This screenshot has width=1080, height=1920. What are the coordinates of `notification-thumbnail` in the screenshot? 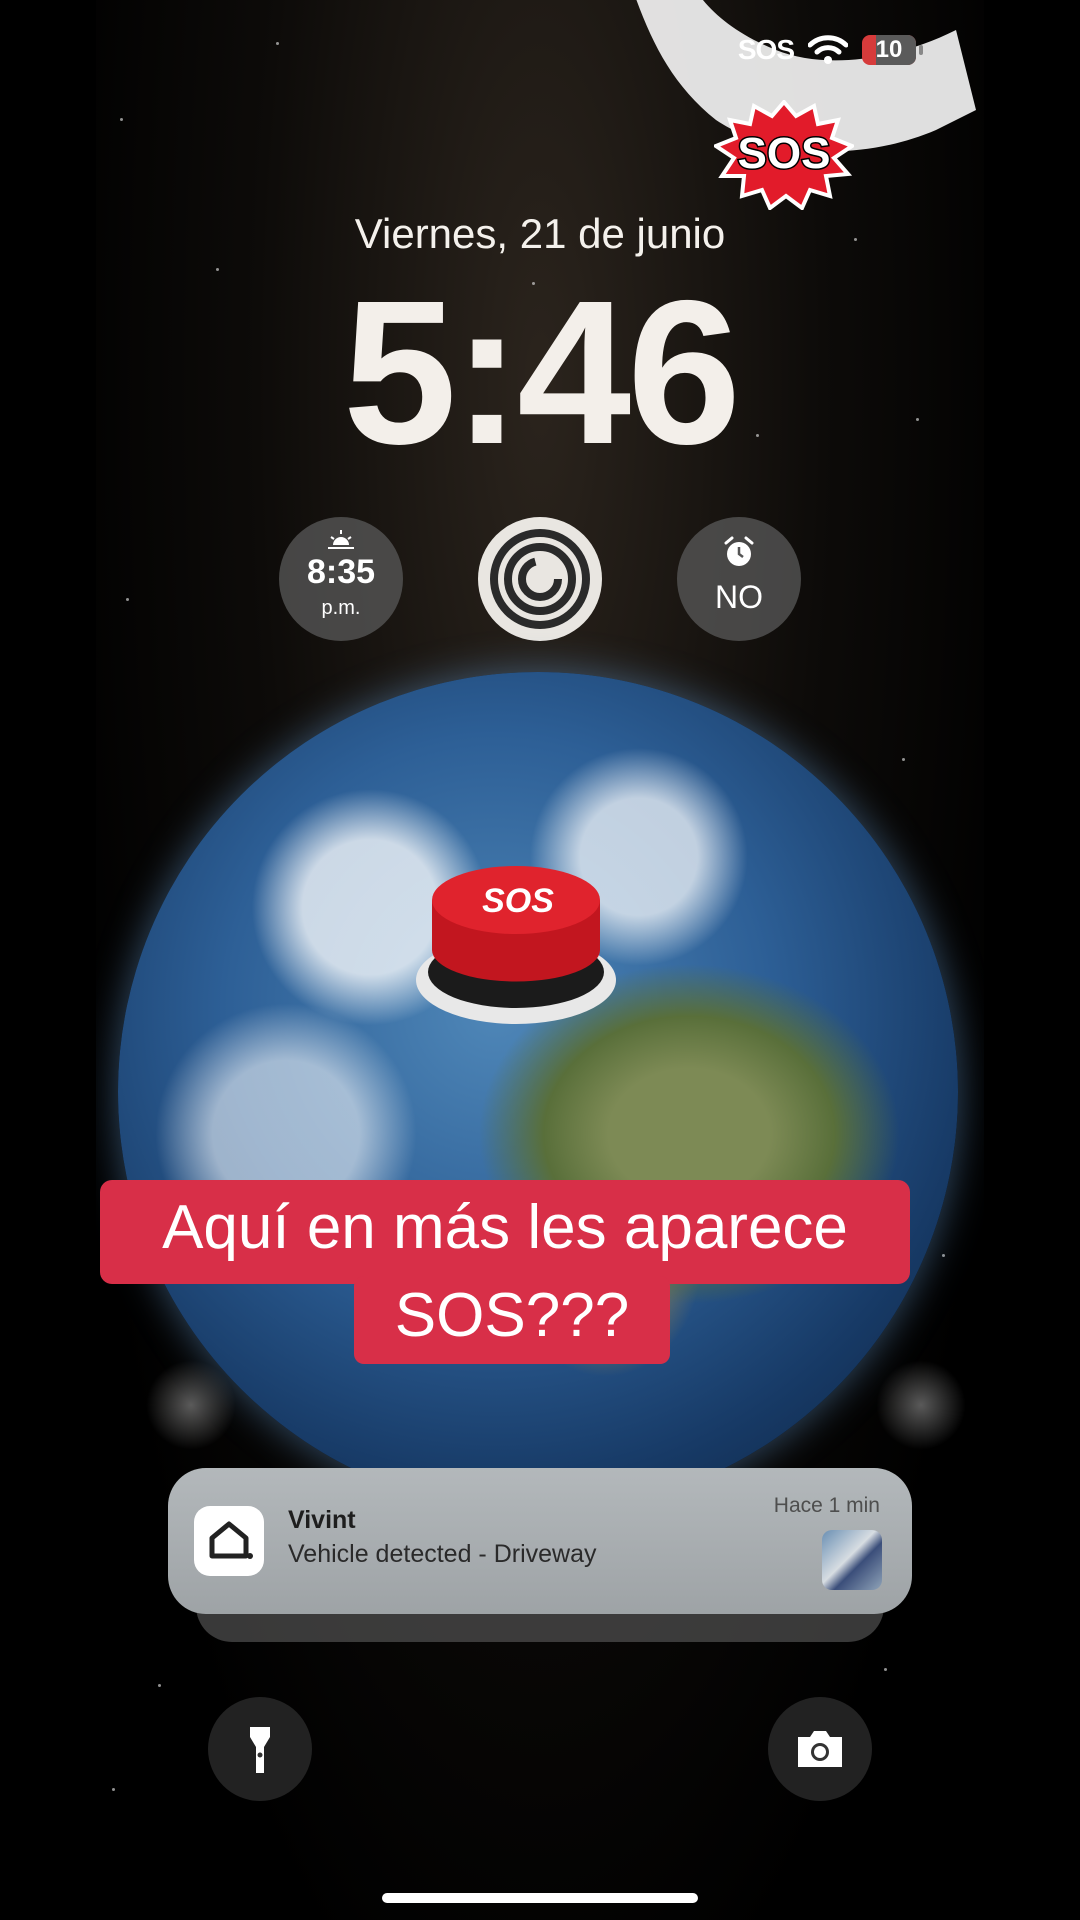 It's located at (852, 1560).